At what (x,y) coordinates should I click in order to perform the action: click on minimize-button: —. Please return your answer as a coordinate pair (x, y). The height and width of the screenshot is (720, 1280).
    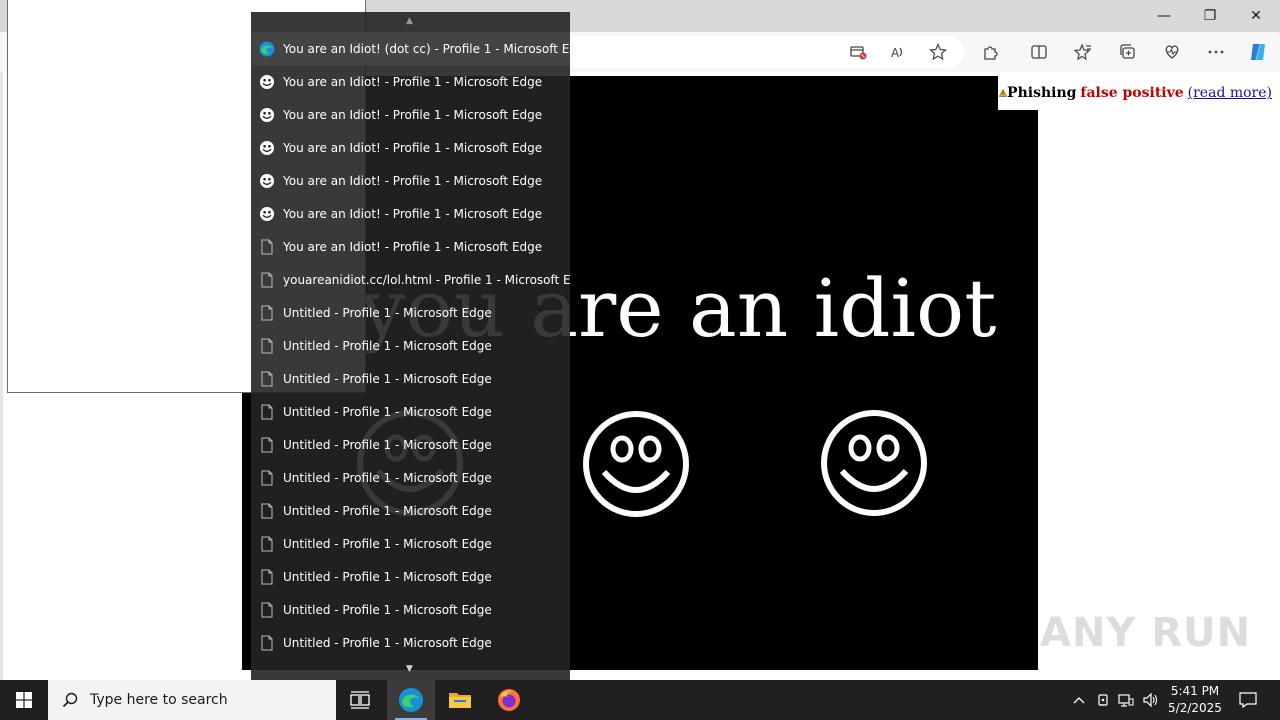
    Looking at the image, I should click on (1164, 16).